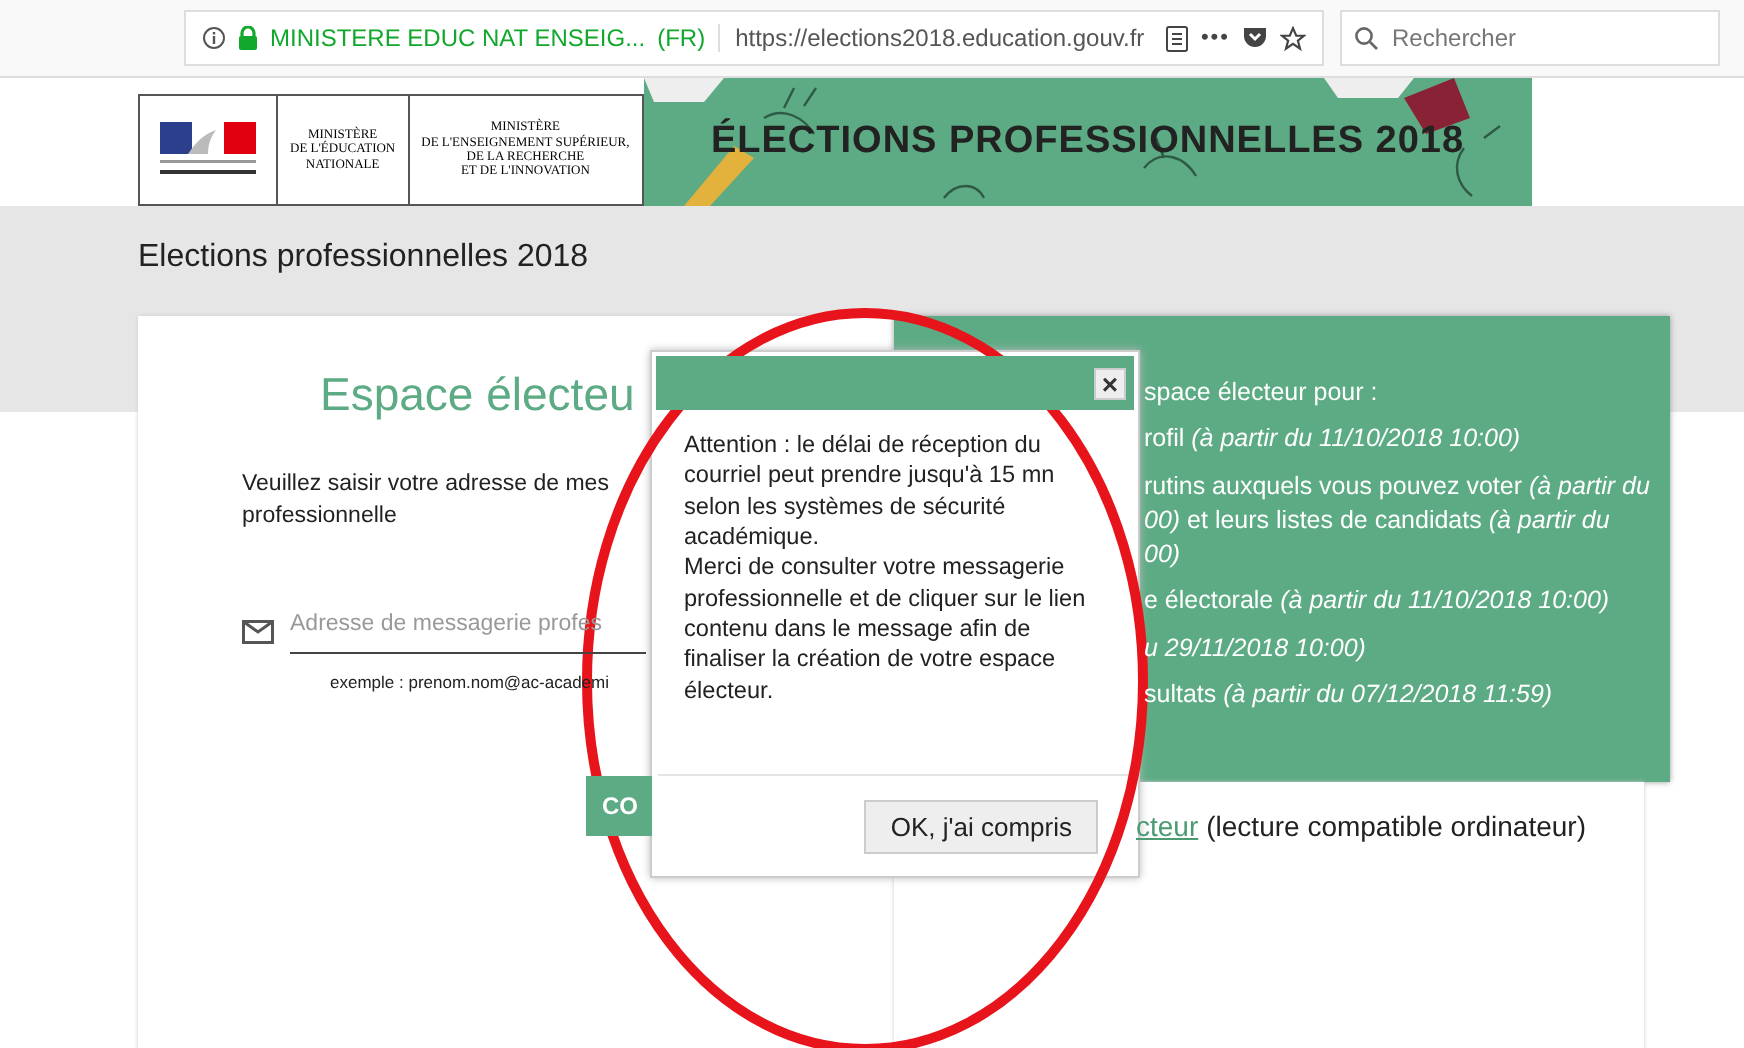 Image resolution: width=1744 pixels, height=1048 pixels. Describe the element at coordinates (886, 629) in the screenshot. I see `dialog-message: Merci de consulter votre messagerie professionnelle et de cliquer sur le lien contenu dans le message afin de finaliser la création de votre espace électeur.` at that location.